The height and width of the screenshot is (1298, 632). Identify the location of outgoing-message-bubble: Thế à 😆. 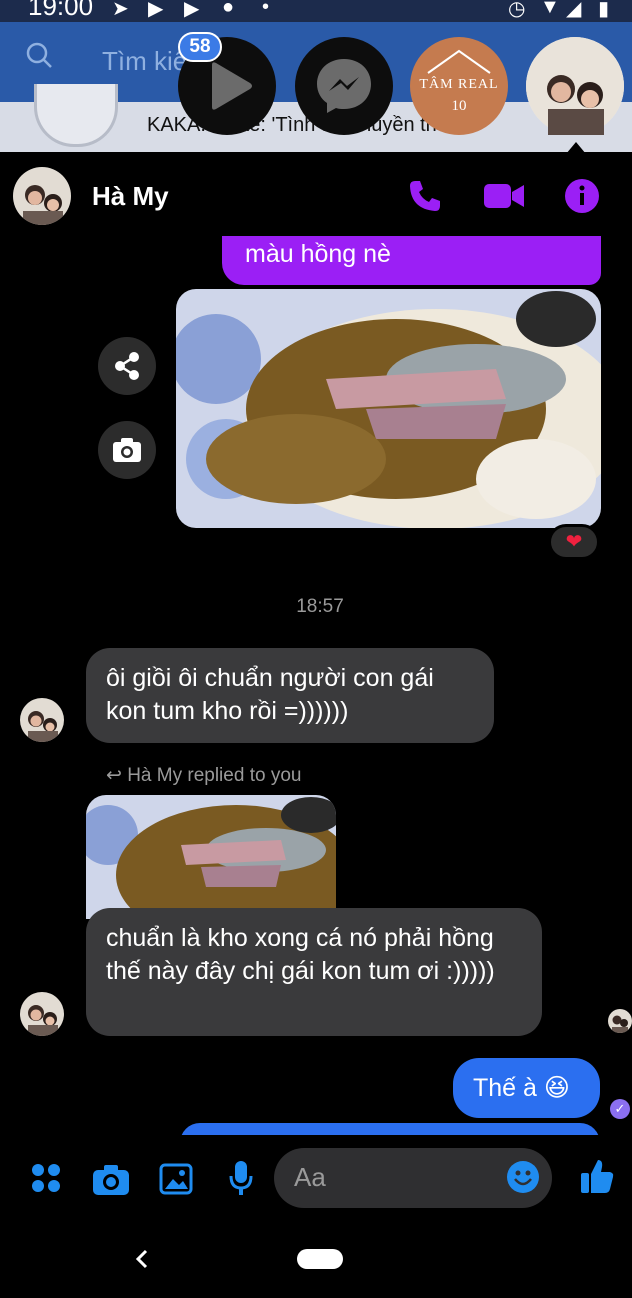
(526, 1088).